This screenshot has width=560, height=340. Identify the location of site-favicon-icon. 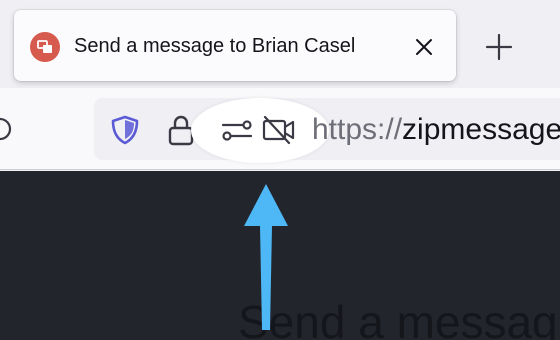
(45, 47).